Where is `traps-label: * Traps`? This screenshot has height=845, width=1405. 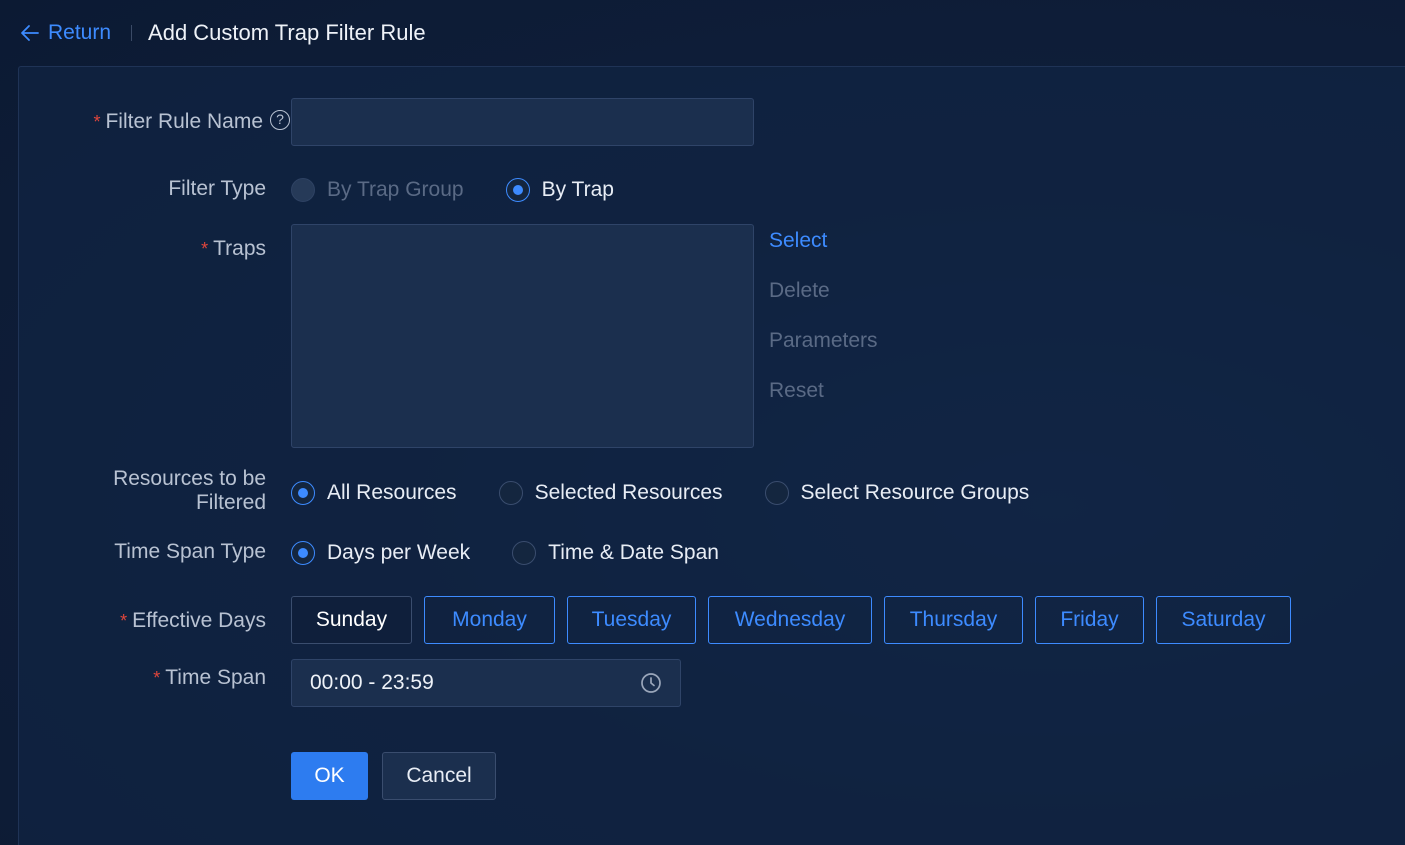
traps-label: * Traps is located at coordinates (233, 249).